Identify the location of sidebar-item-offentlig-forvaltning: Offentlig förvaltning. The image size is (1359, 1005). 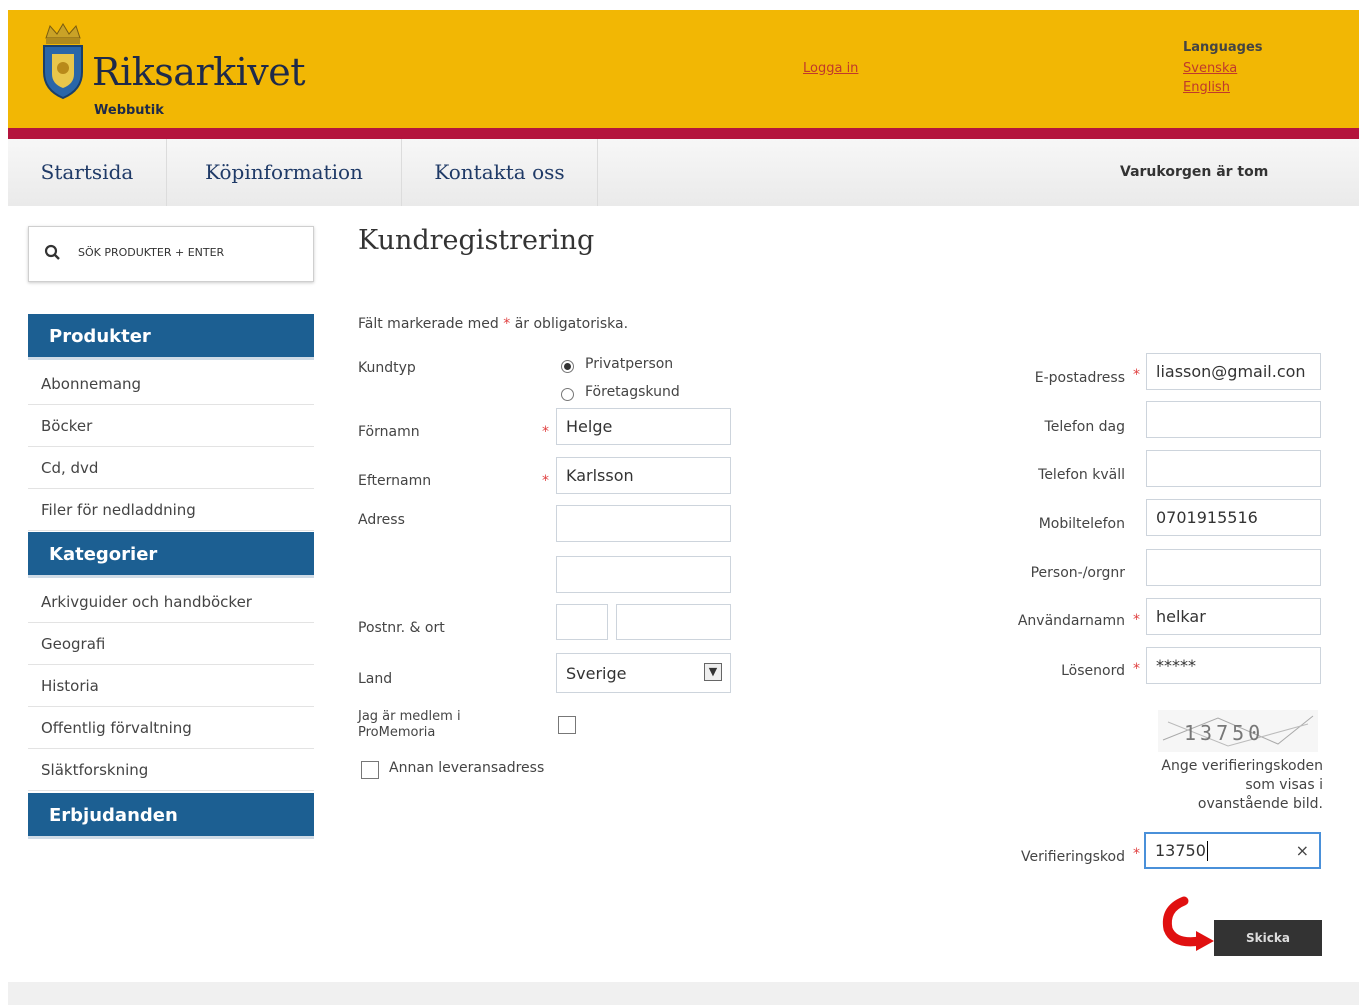
(171, 728).